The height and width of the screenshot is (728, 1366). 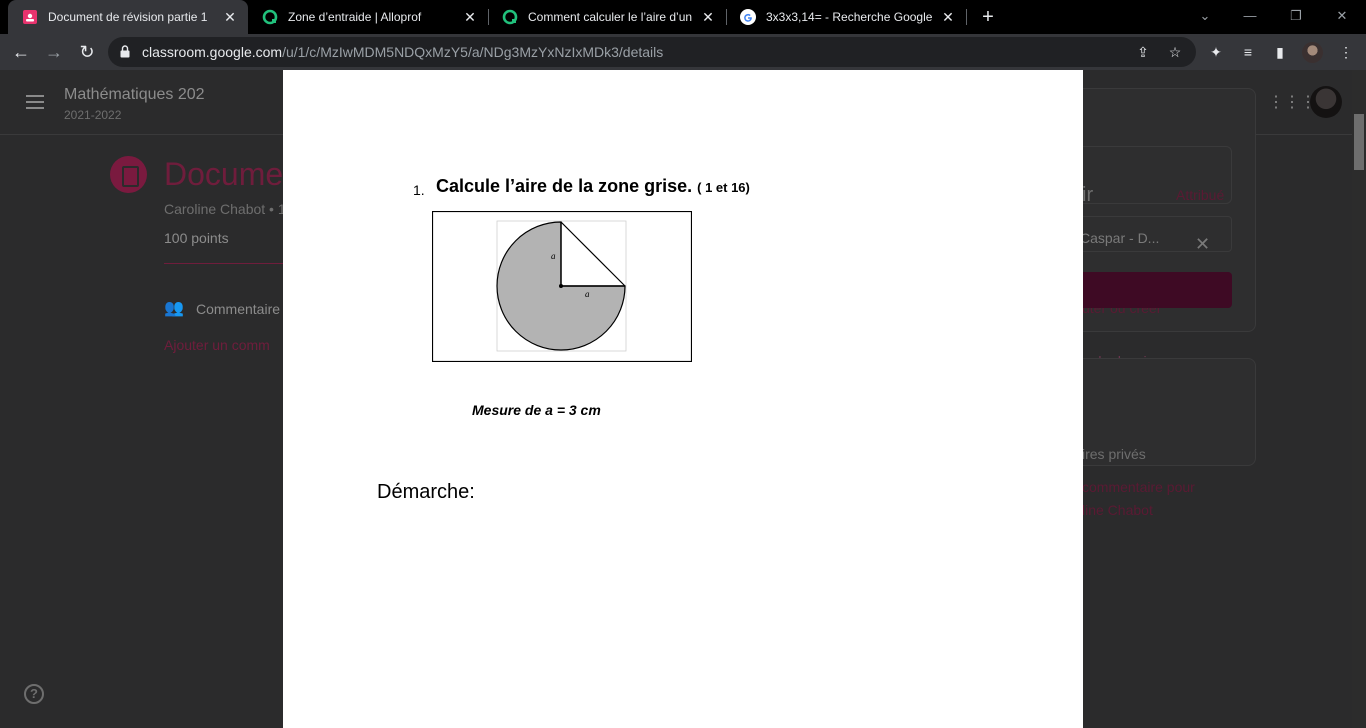 I want to click on add-or-create-button, so click(x=1146, y=234).